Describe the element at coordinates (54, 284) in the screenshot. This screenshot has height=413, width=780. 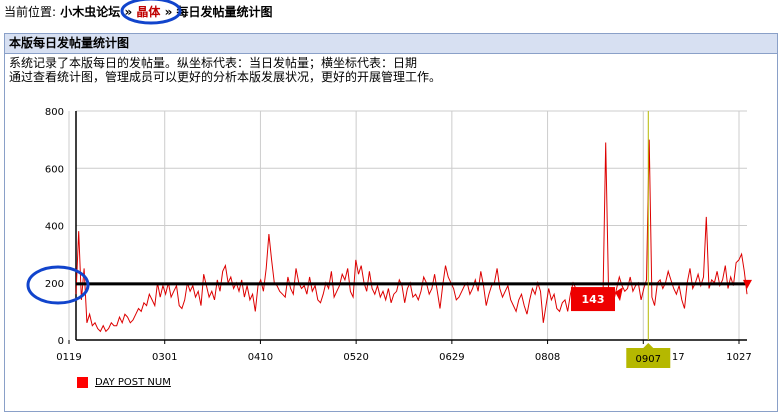
I see `y-tick-label: 200` at that location.